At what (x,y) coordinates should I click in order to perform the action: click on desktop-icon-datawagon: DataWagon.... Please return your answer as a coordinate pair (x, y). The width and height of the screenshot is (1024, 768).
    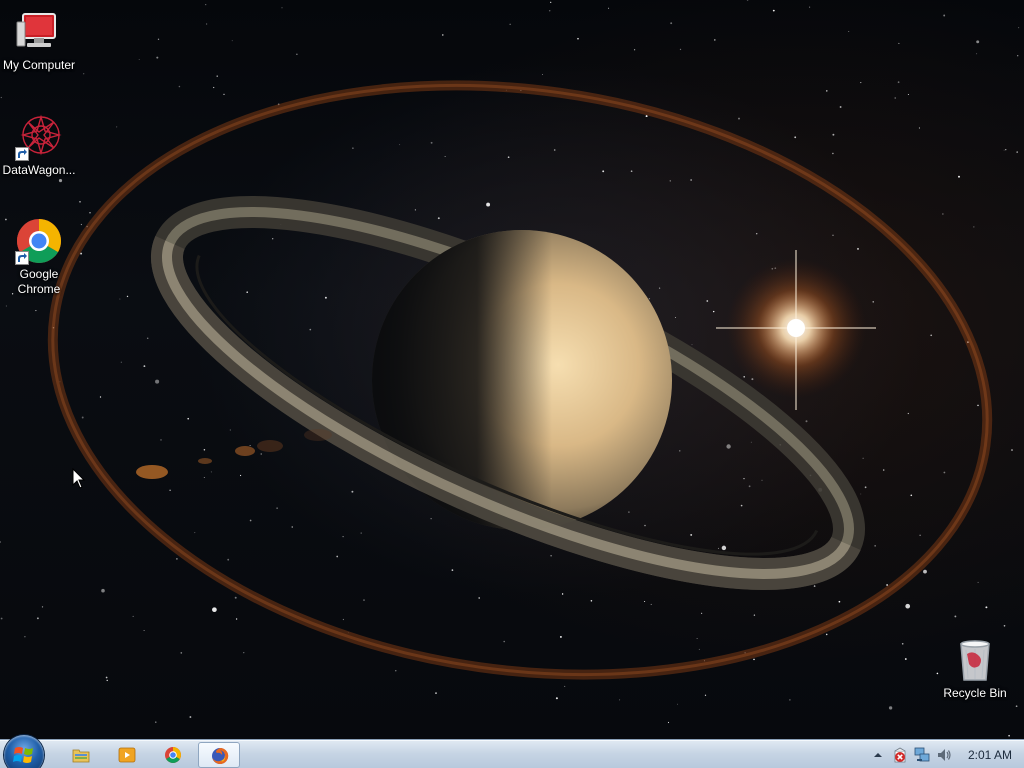
    Looking at the image, I should click on (39, 145).